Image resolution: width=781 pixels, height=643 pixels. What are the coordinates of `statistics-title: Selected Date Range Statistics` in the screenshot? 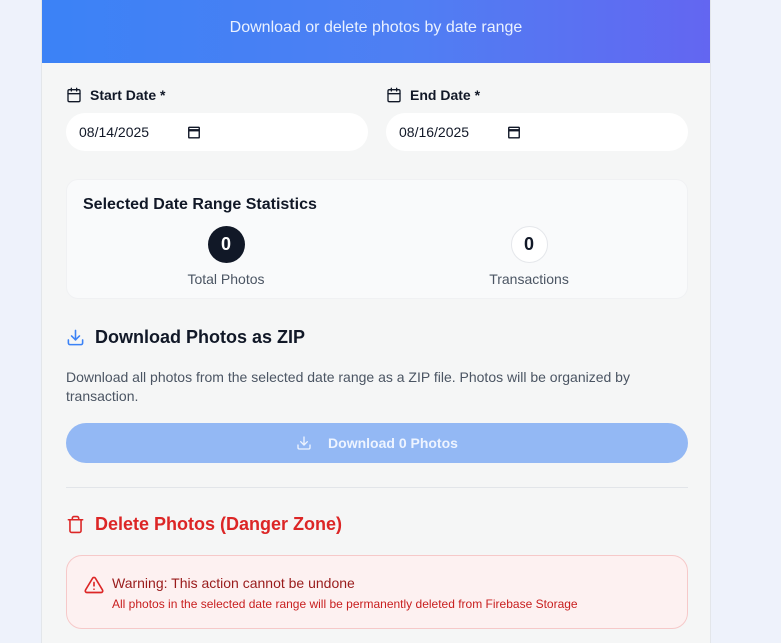 It's located at (200, 204).